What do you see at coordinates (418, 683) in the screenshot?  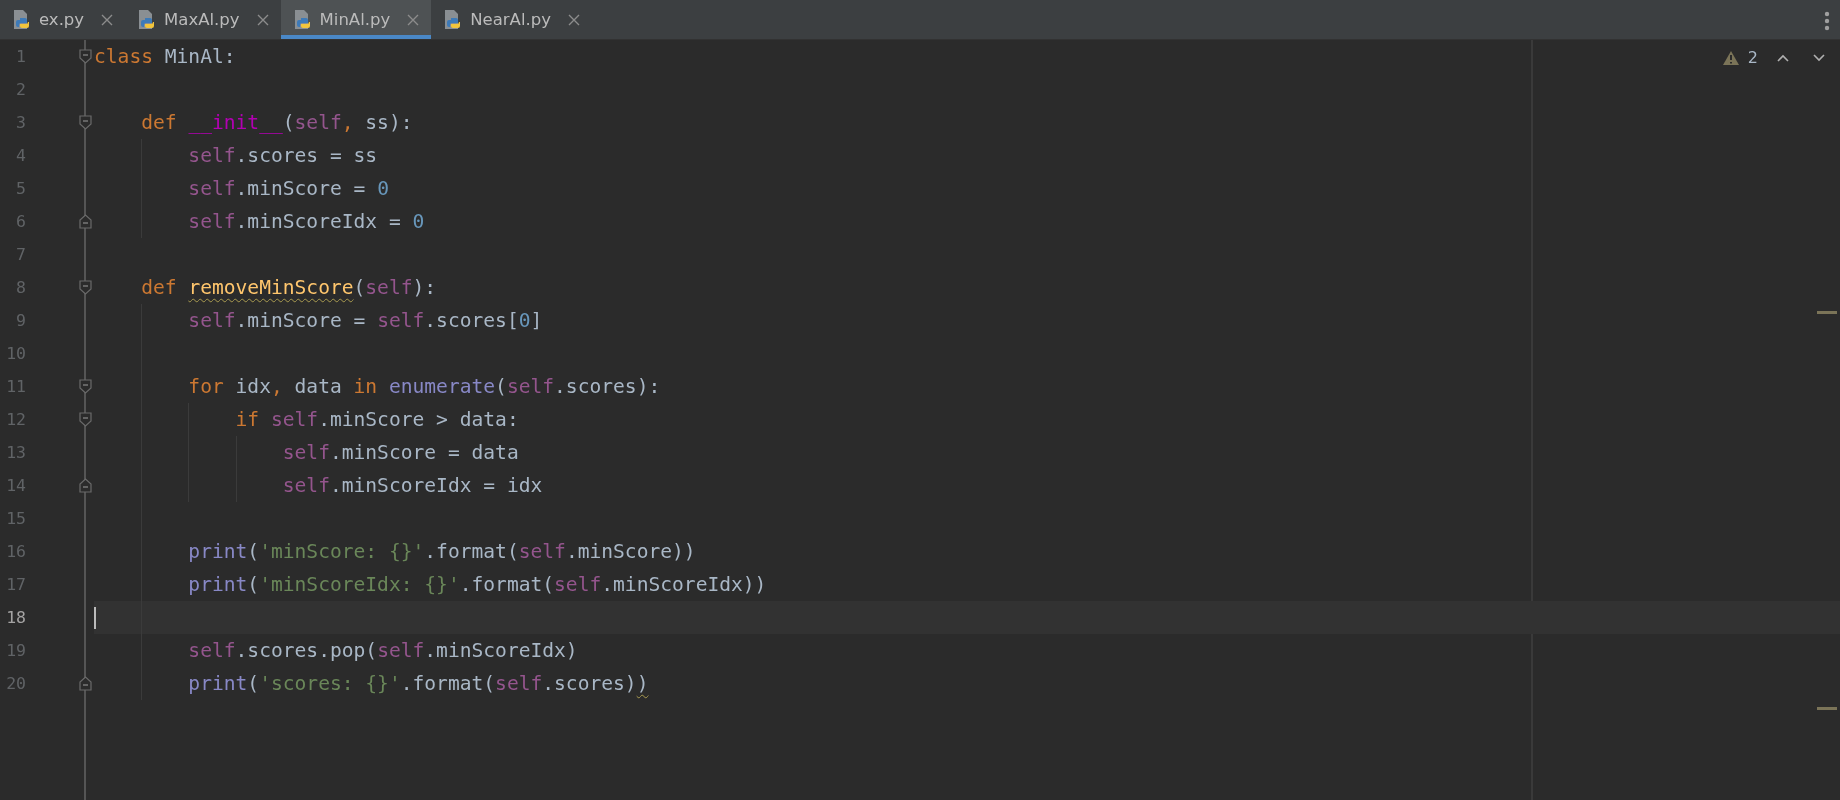 I see `code-line: print('scores: {}'.format(self.scores))` at bounding box center [418, 683].